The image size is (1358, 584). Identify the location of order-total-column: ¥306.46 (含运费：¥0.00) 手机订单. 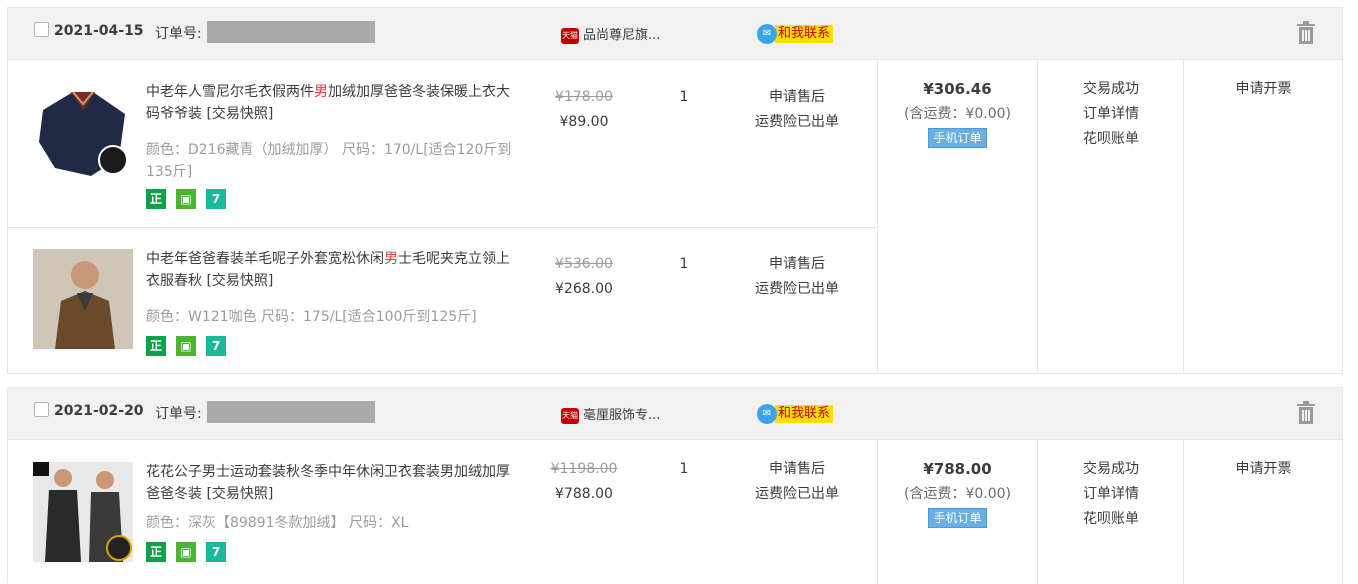
(957, 216).